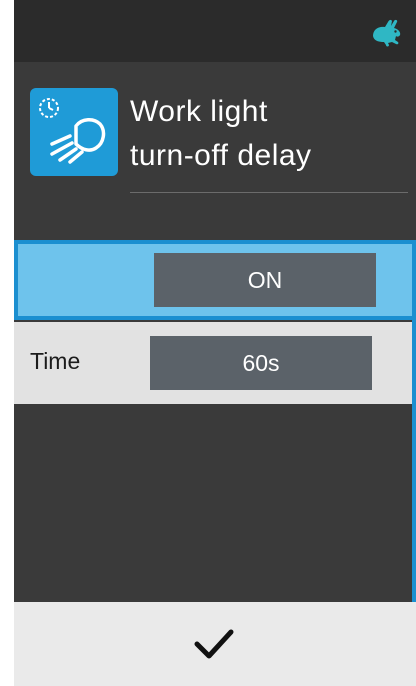 This screenshot has width=416, height=686. I want to click on time-value-button: 60s, so click(261, 363).